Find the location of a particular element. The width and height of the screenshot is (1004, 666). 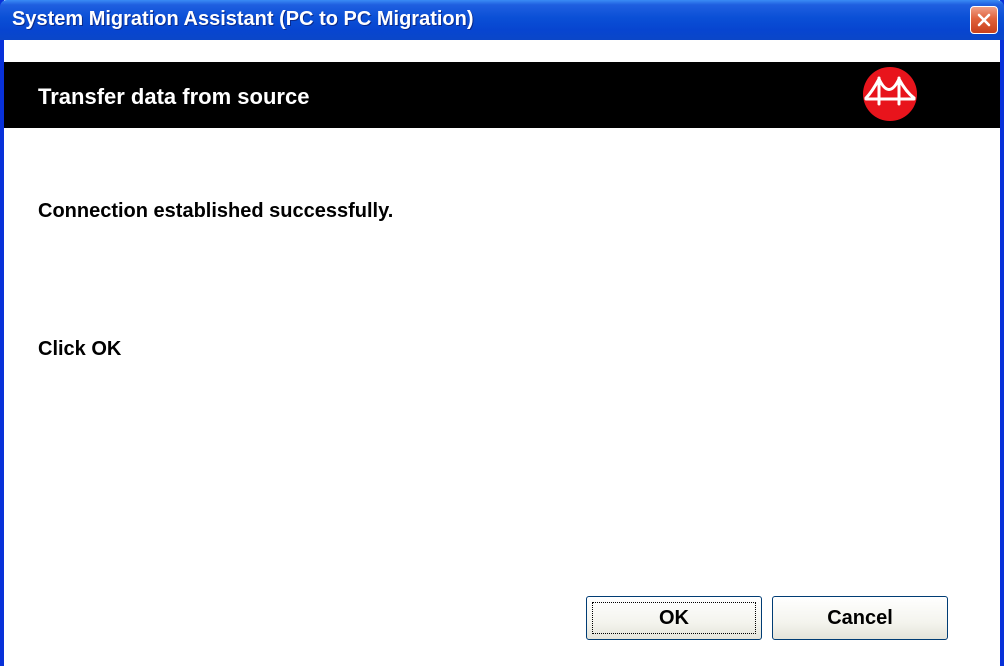

close-button is located at coordinates (984, 20).